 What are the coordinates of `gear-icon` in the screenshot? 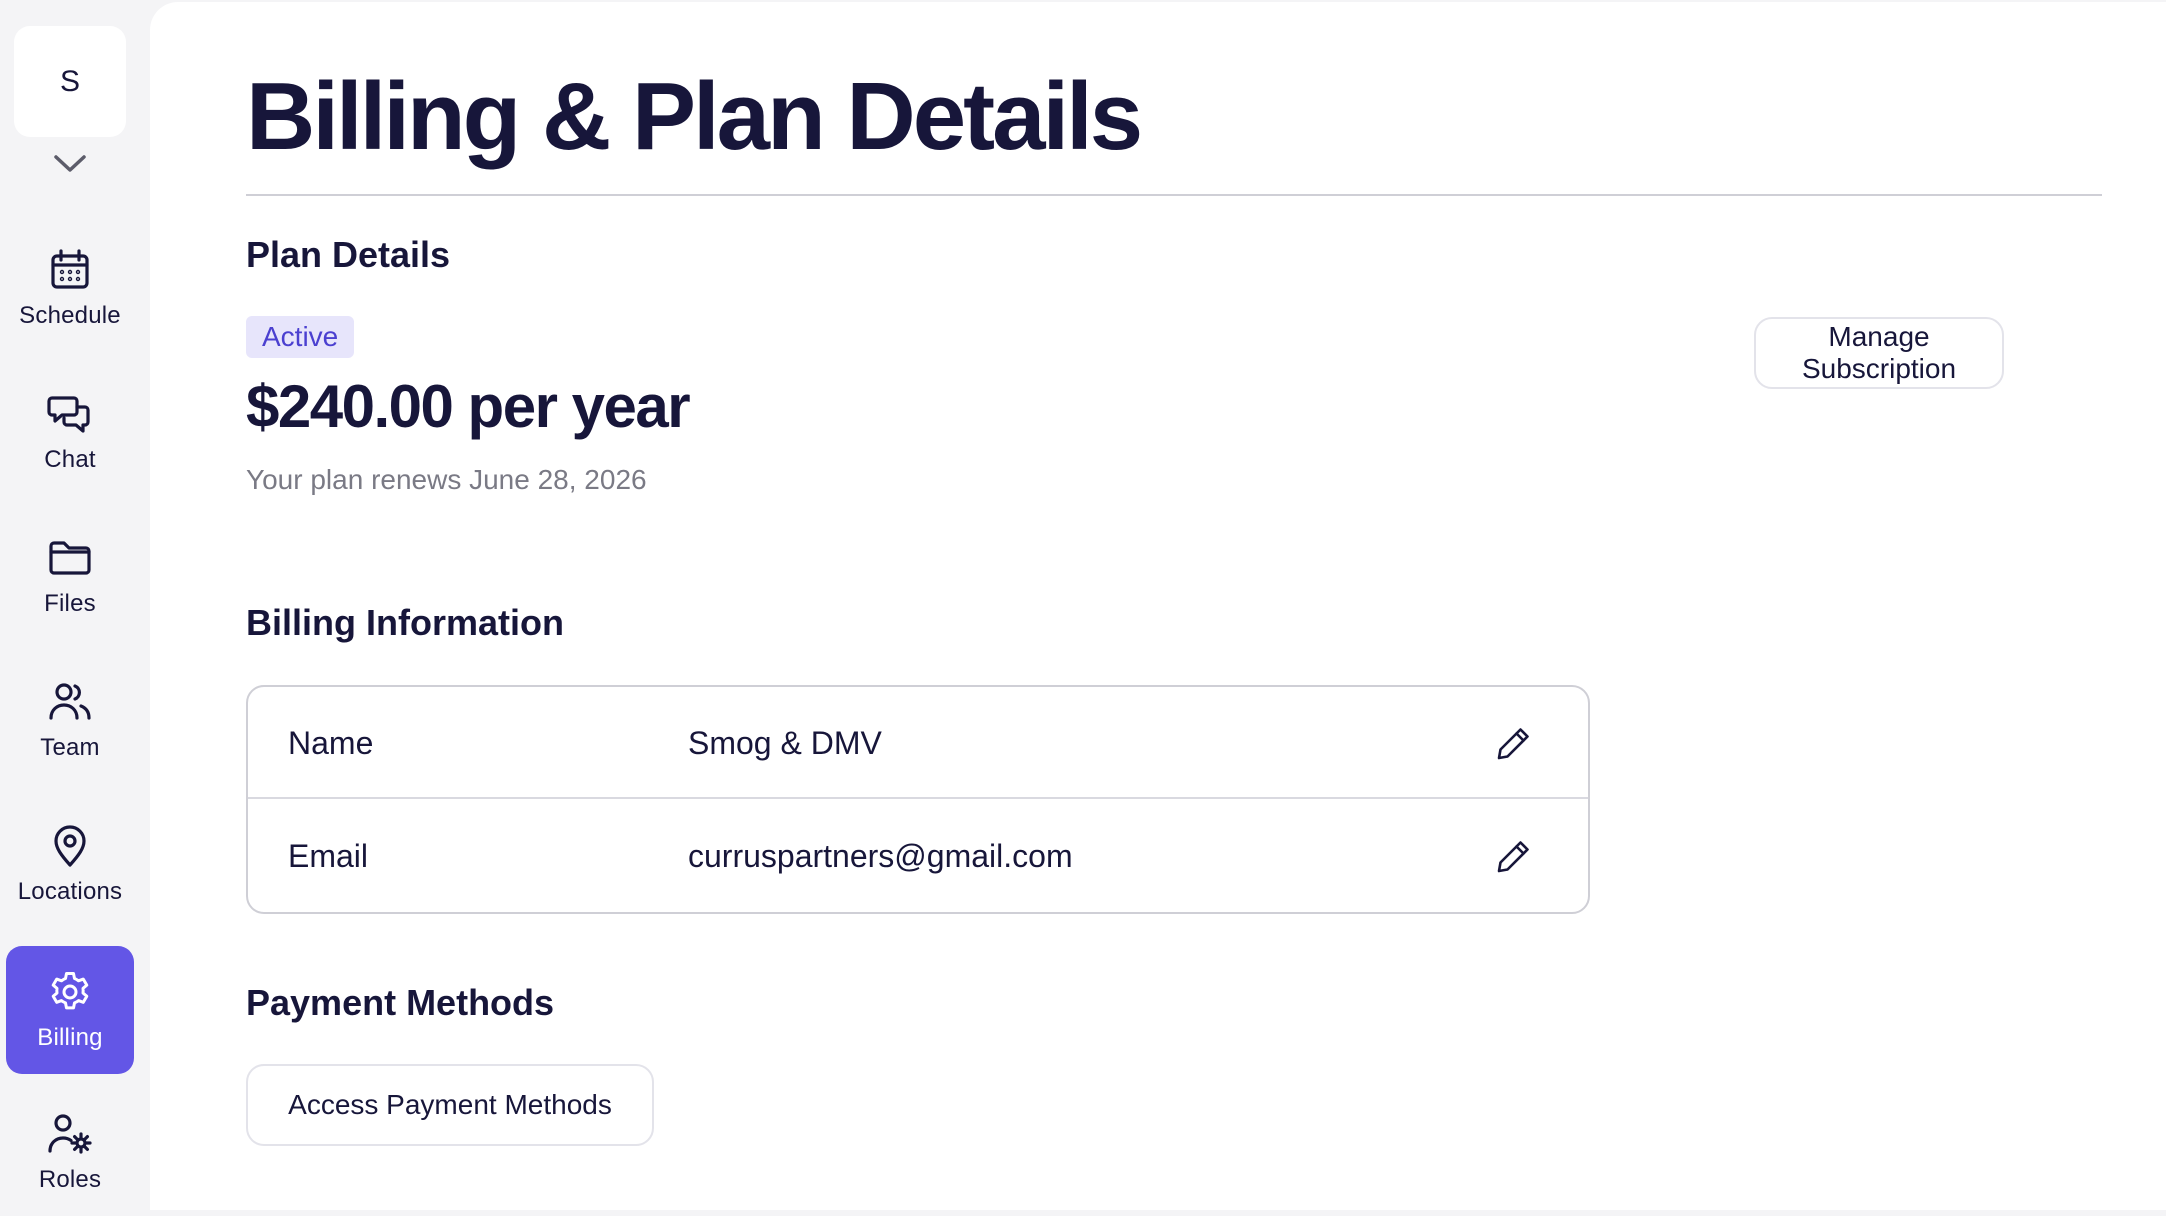 It's located at (70, 991).